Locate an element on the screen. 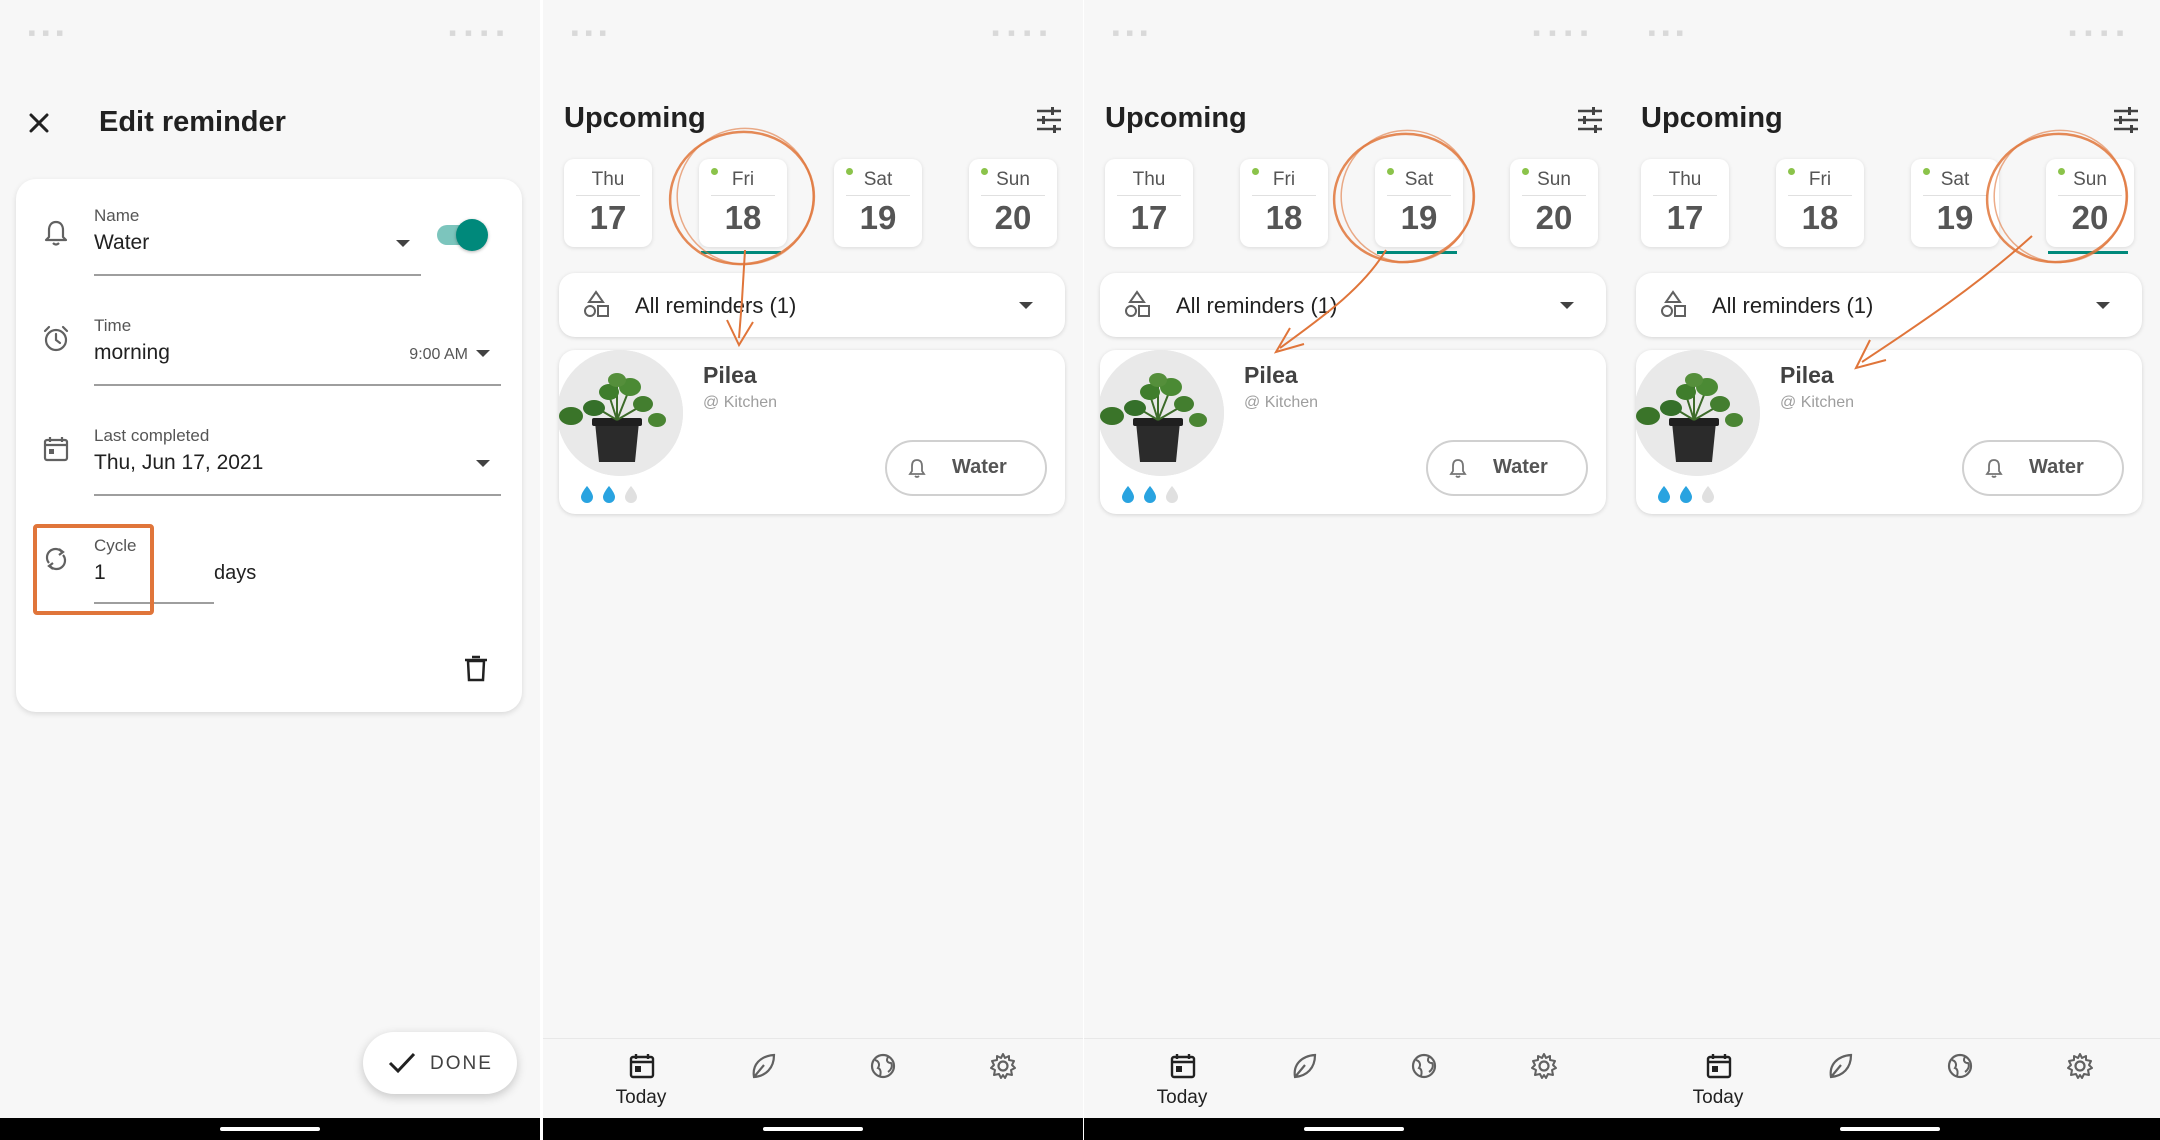  water-level-indicator is located at coordinates (609, 494).